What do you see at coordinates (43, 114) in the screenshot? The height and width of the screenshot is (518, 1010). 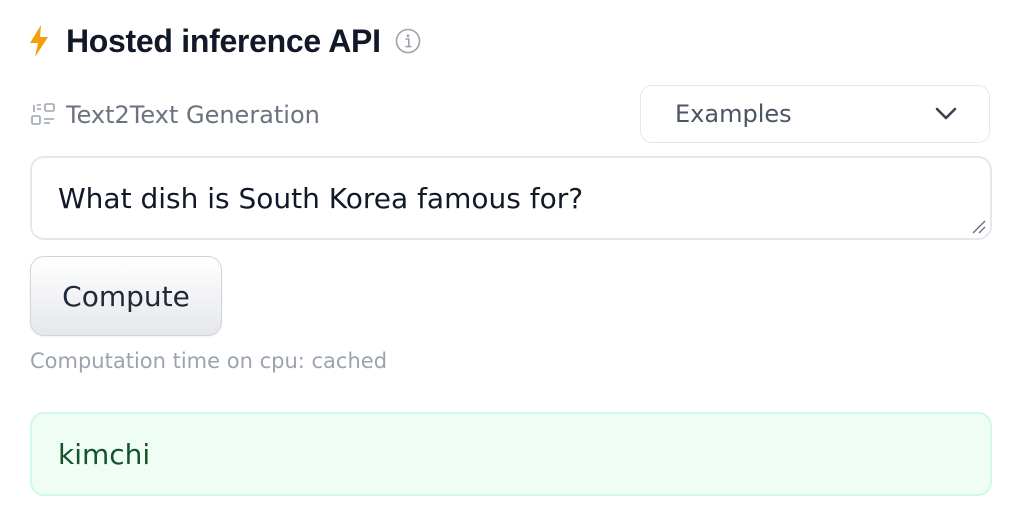 I see `text2text-task-icon` at bounding box center [43, 114].